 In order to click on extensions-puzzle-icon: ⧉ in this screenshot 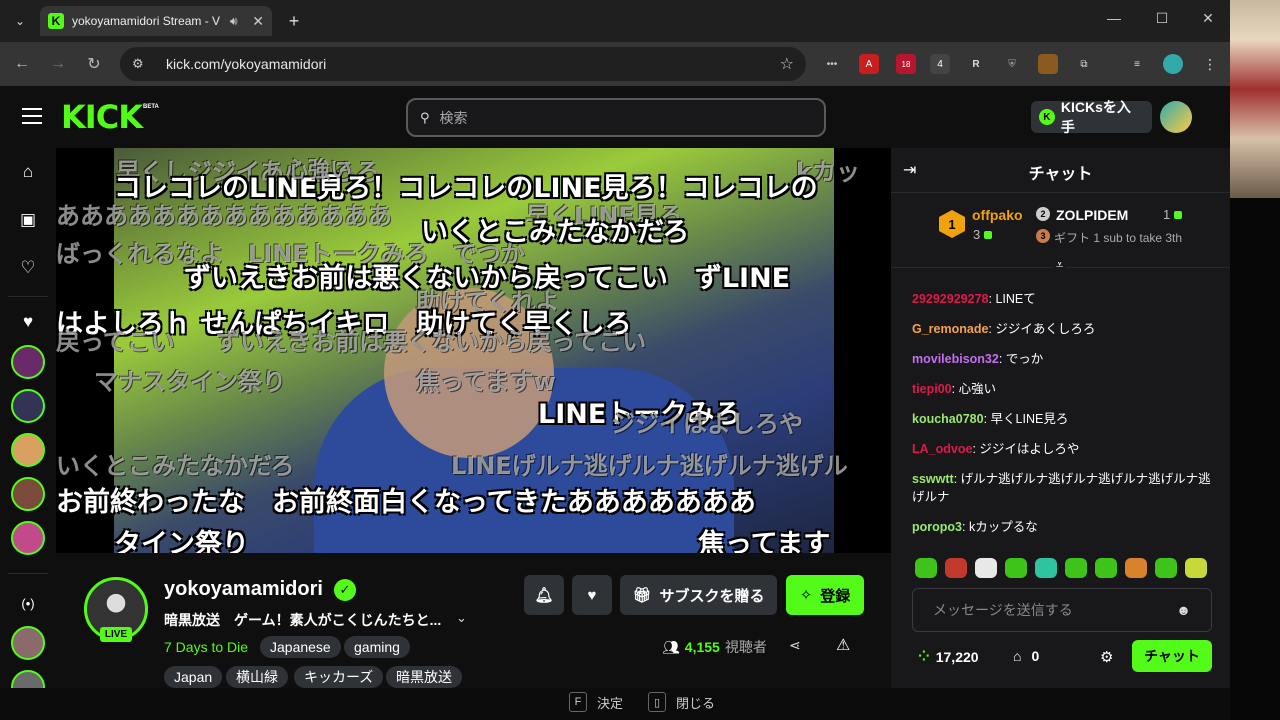, I will do `click(1084, 64)`.